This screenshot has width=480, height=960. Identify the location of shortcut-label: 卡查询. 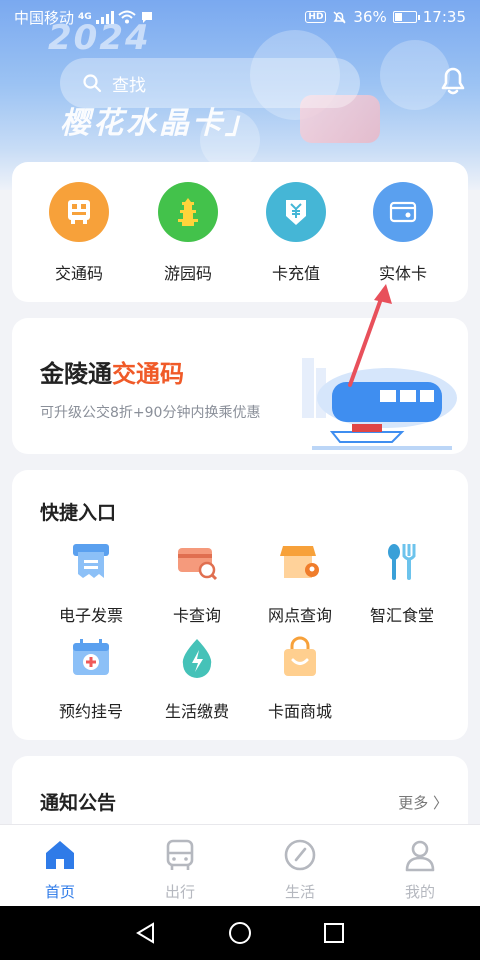
(196, 615).